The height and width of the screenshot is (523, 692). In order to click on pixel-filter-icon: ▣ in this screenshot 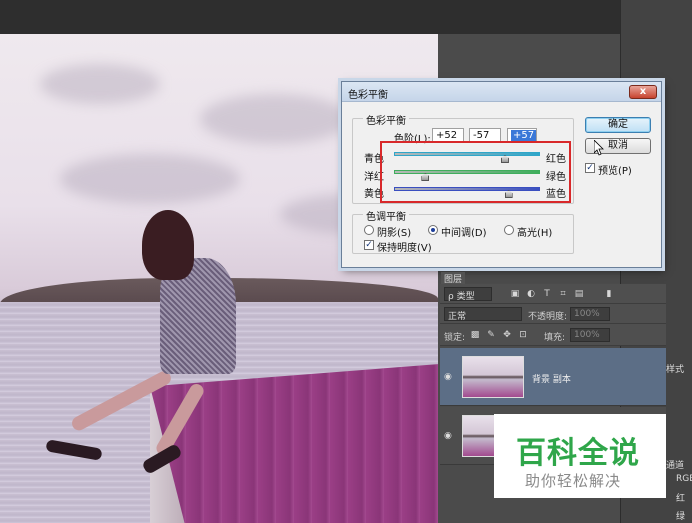, I will do `click(515, 294)`.